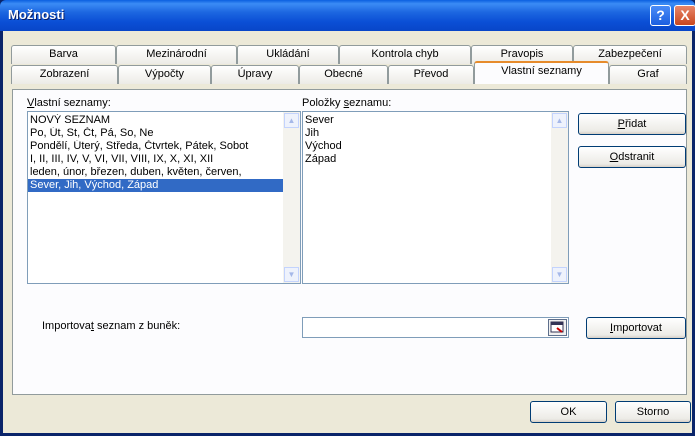 This screenshot has height=436, width=695. I want to click on tab-graf: Graf, so click(648, 74).